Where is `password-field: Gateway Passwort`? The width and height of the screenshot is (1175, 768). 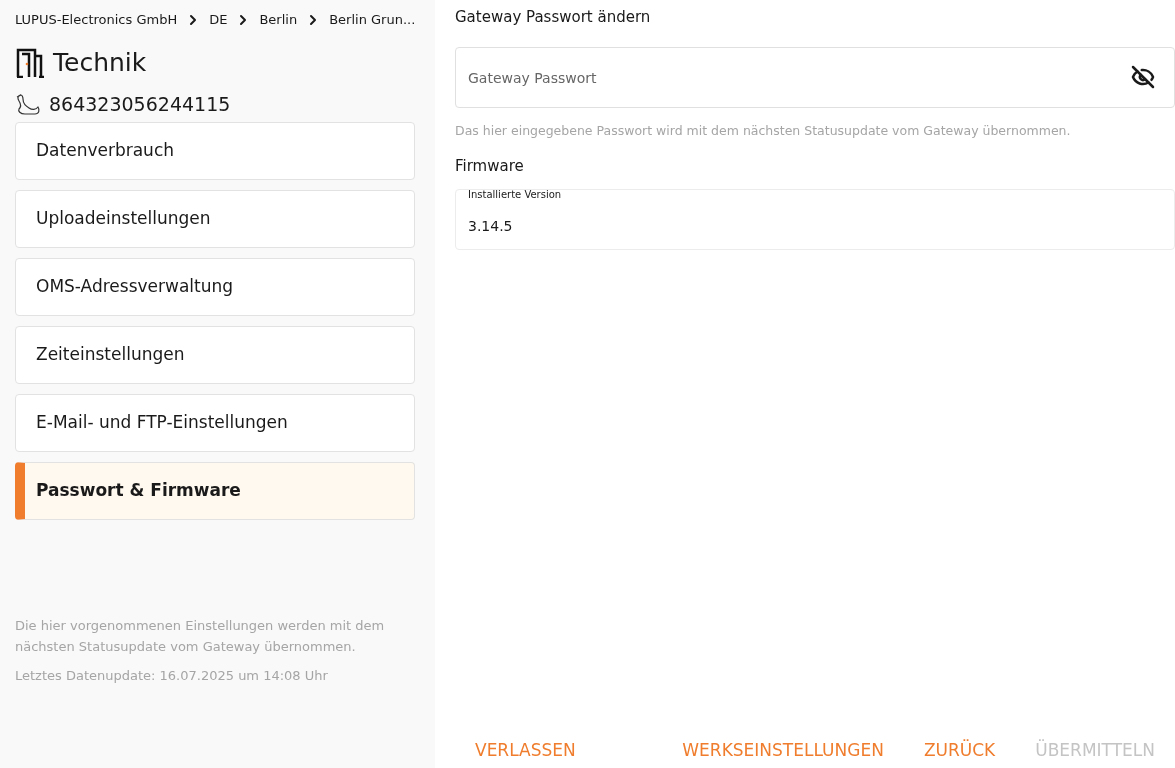
password-field: Gateway Passwort is located at coordinates (815, 77).